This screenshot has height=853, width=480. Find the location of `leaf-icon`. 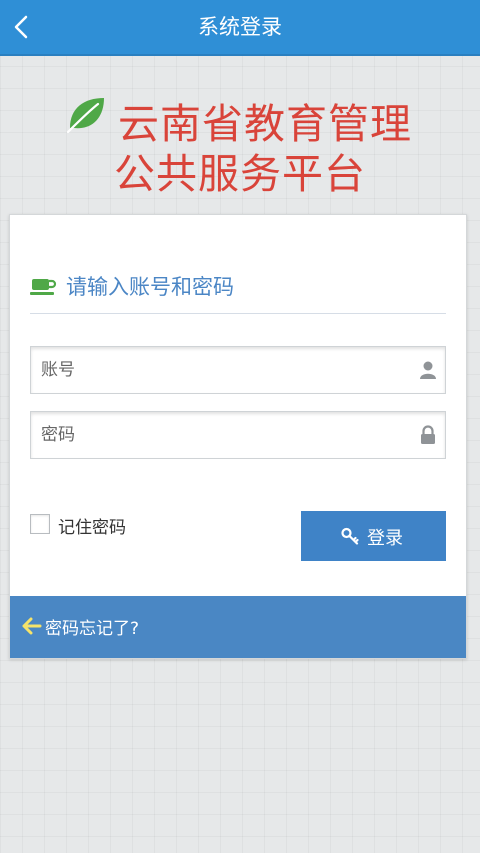

leaf-icon is located at coordinates (85, 116).